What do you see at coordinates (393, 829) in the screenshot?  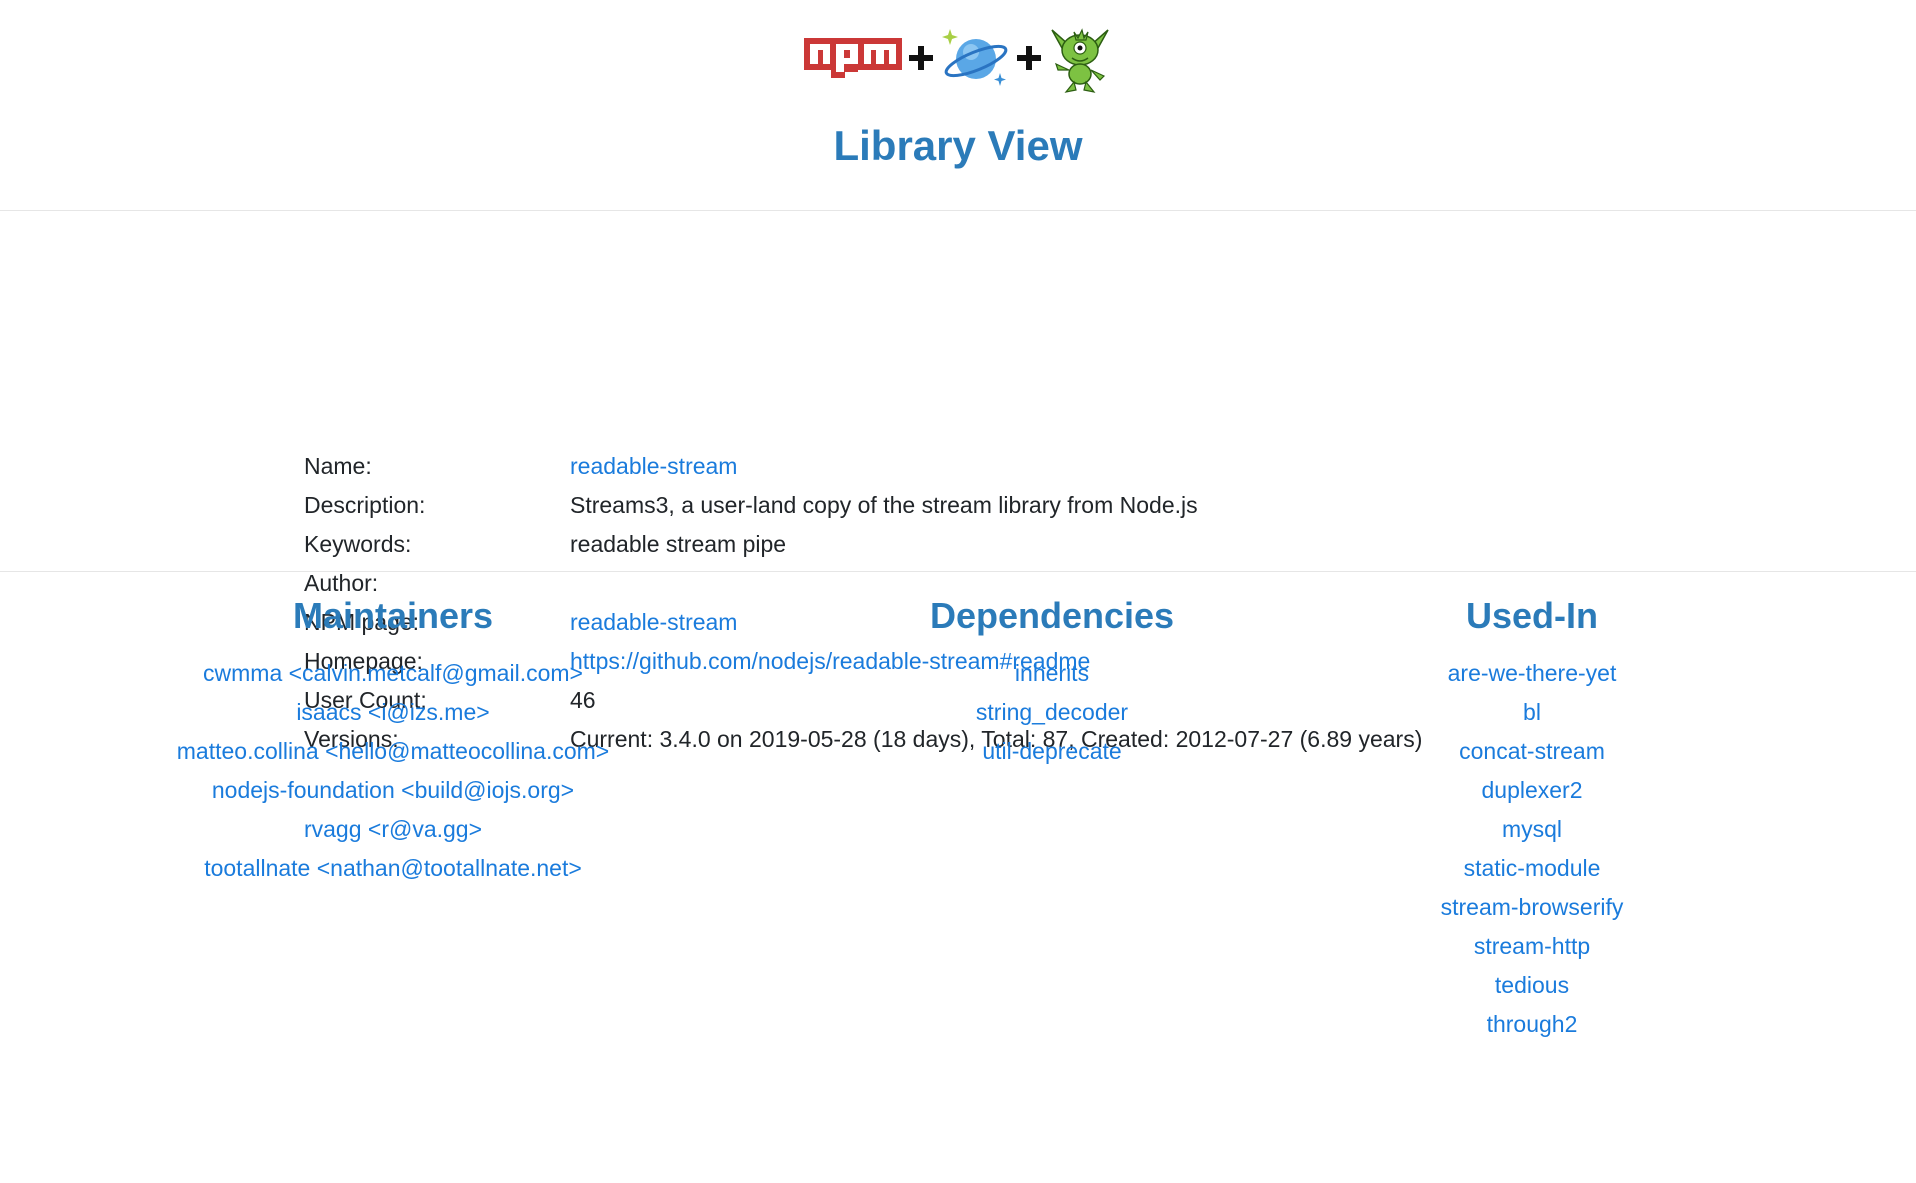 I see `maintainer-link: rvagg <r@va.gg>` at bounding box center [393, 829].